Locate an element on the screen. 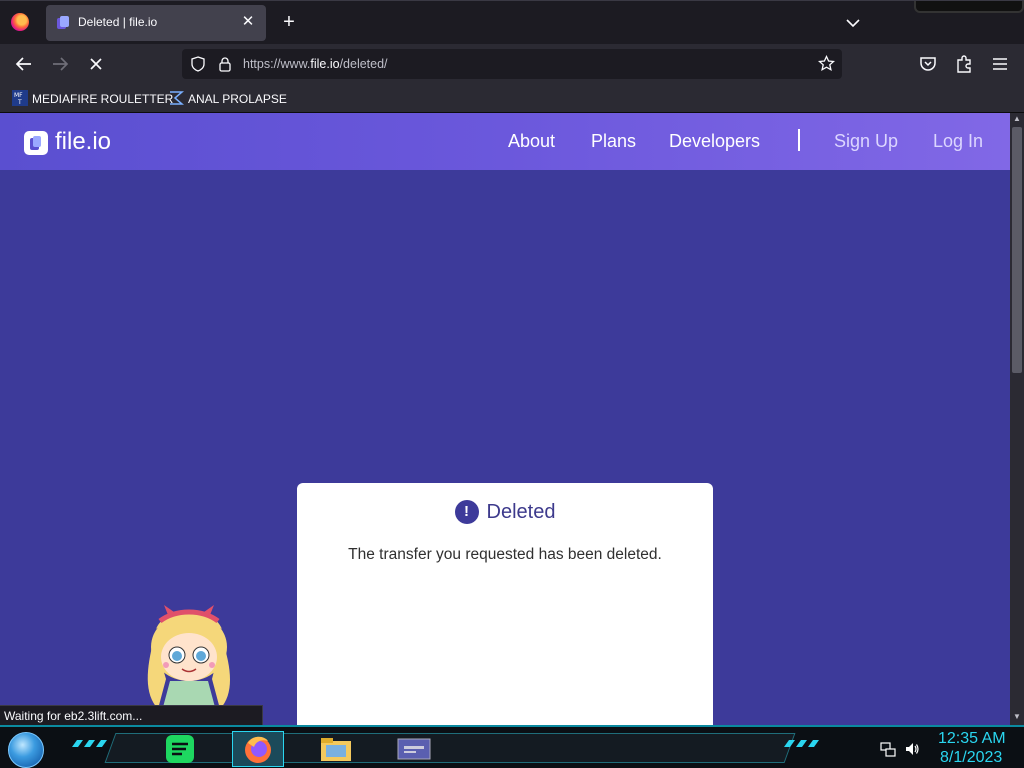 The width and height of the screenshot is (1024, 768). alert-icon: ! is located at coordinates (466, 512).